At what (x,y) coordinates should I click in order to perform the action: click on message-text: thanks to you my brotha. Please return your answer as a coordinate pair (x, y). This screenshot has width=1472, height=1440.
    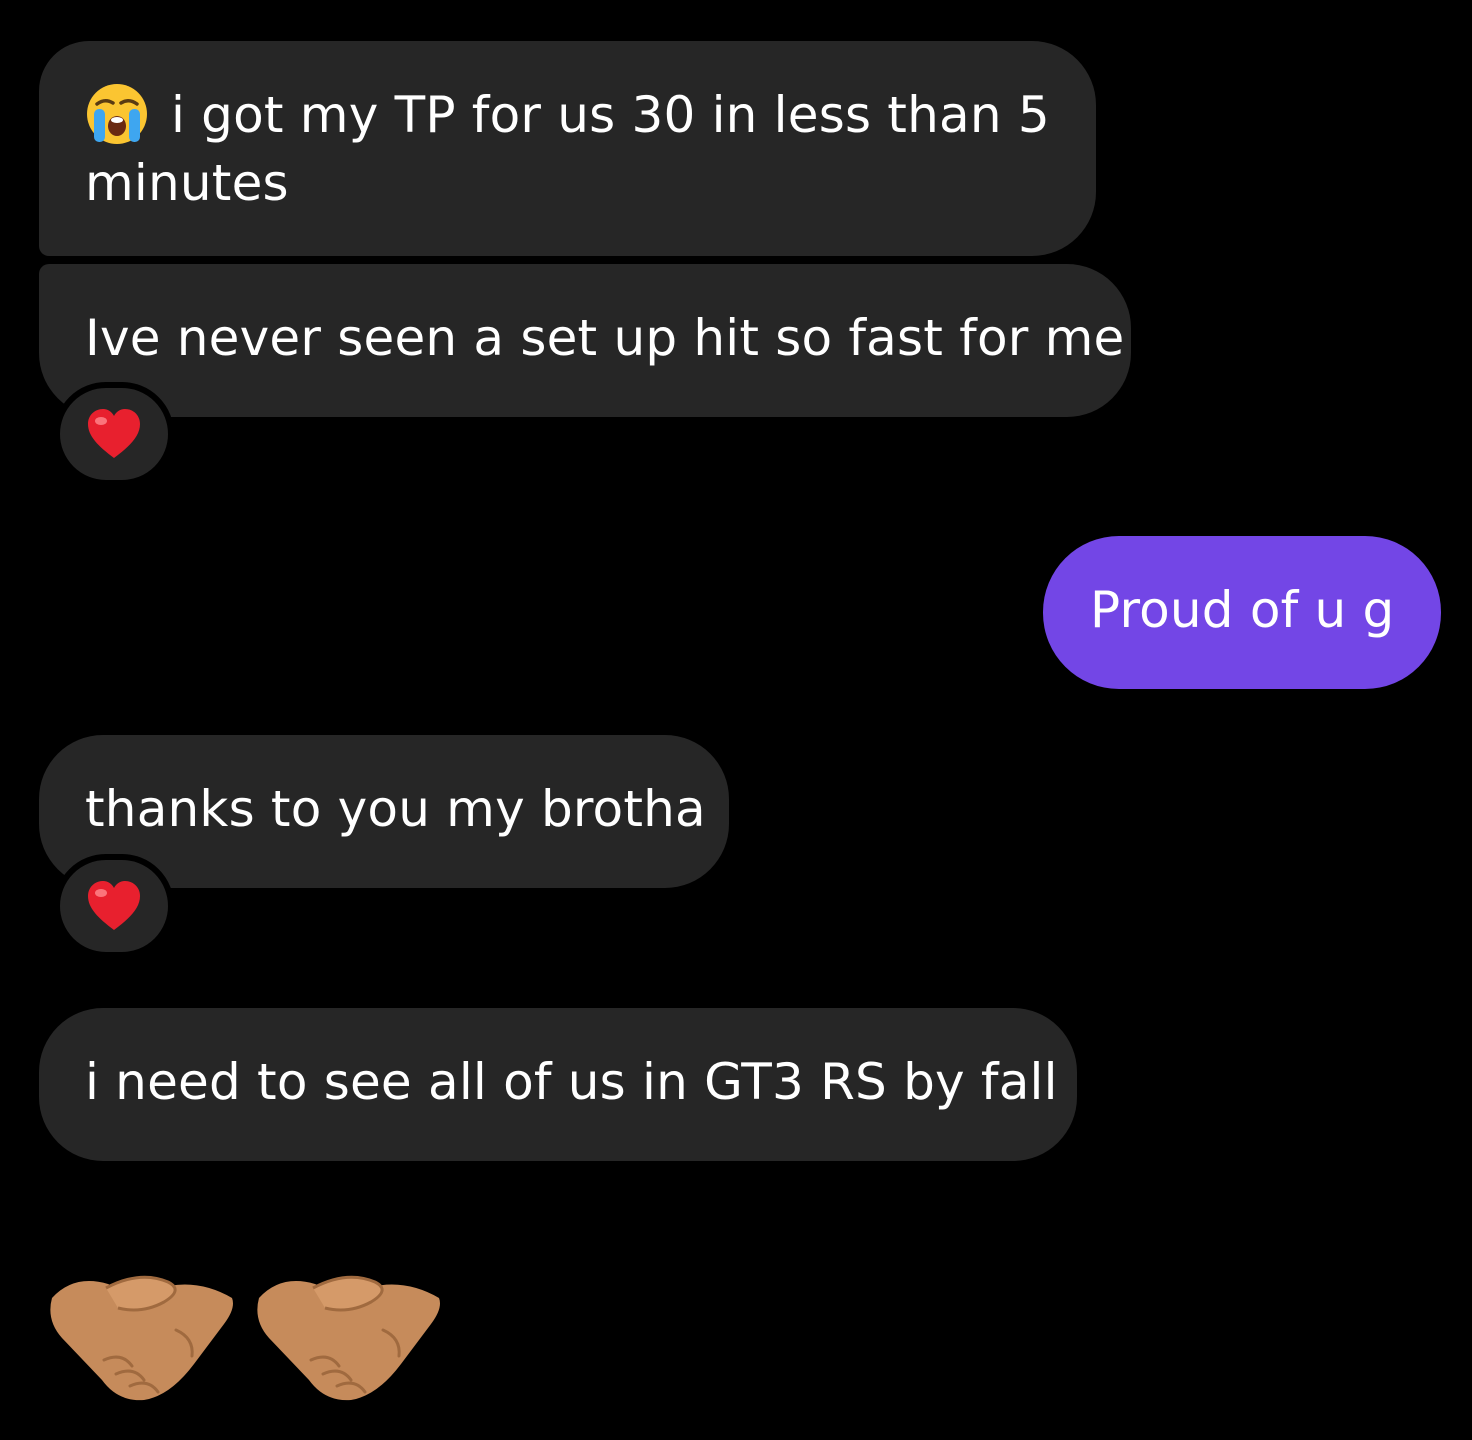
    Looking at the image, I should click on (395, 809).